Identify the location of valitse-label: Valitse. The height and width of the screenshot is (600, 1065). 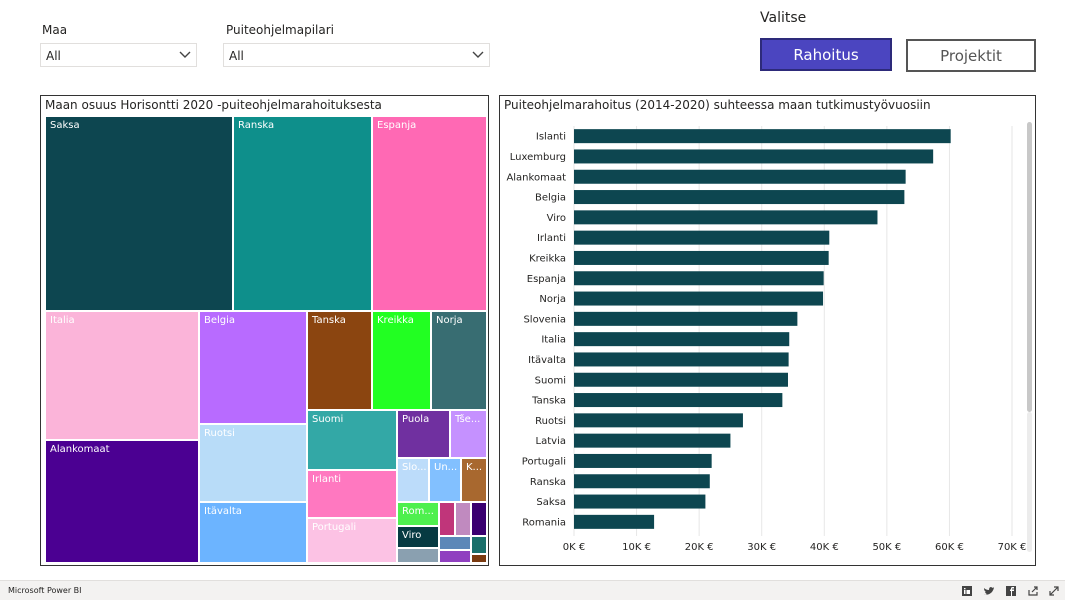
(783, 18).